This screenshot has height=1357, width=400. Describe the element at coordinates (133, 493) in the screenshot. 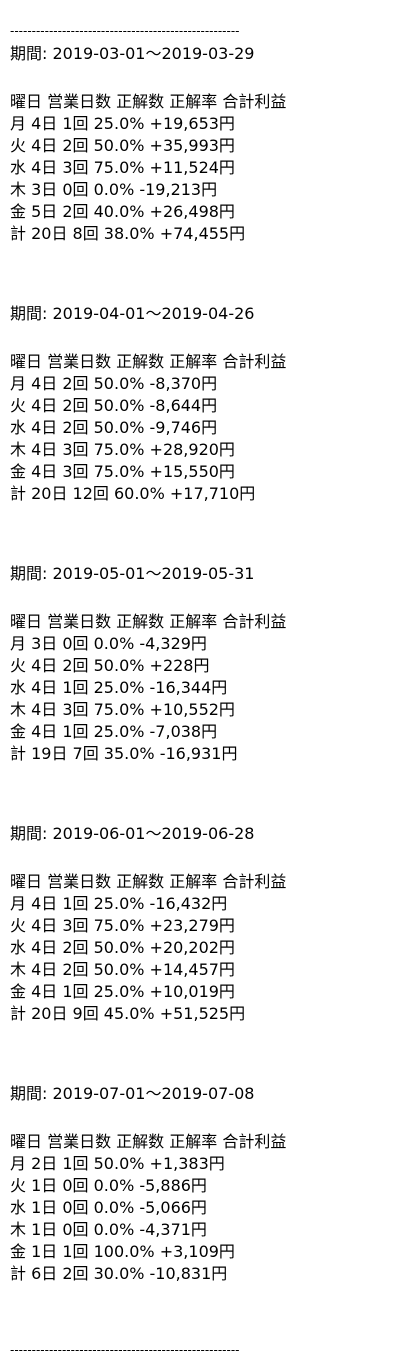

I see `total-row: 計 20日 12回 60.0% +17,710円` at that location.